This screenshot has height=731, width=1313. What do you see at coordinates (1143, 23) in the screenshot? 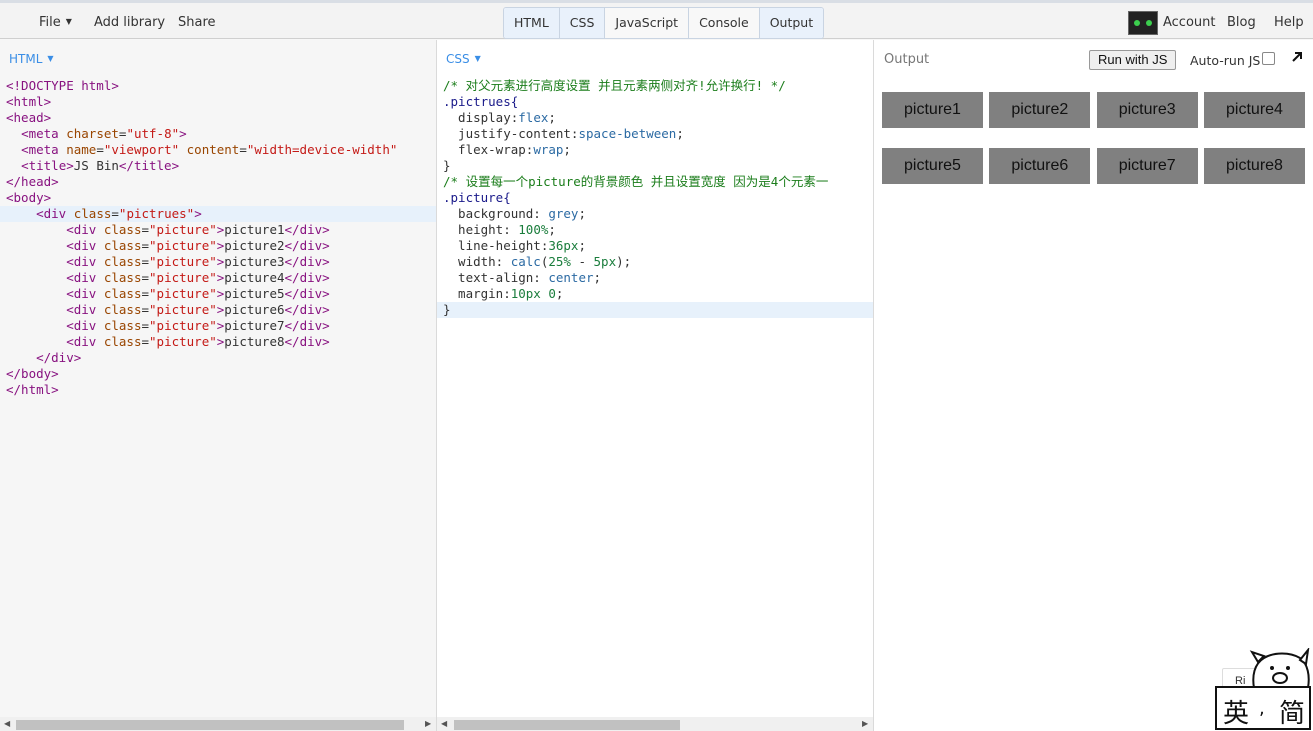
I see `avatar` at bounding box center [1143, 23].